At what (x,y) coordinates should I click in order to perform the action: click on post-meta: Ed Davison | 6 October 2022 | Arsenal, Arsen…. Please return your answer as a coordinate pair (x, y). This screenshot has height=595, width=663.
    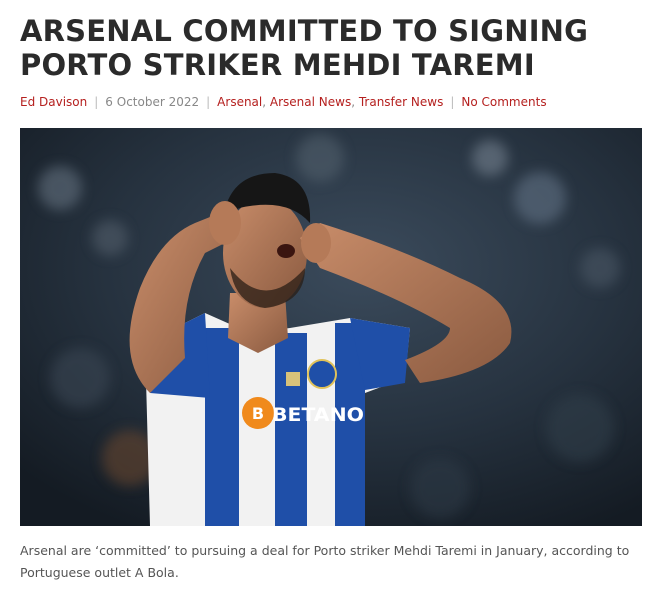
    Looking at the image, I should click on (332, 102).